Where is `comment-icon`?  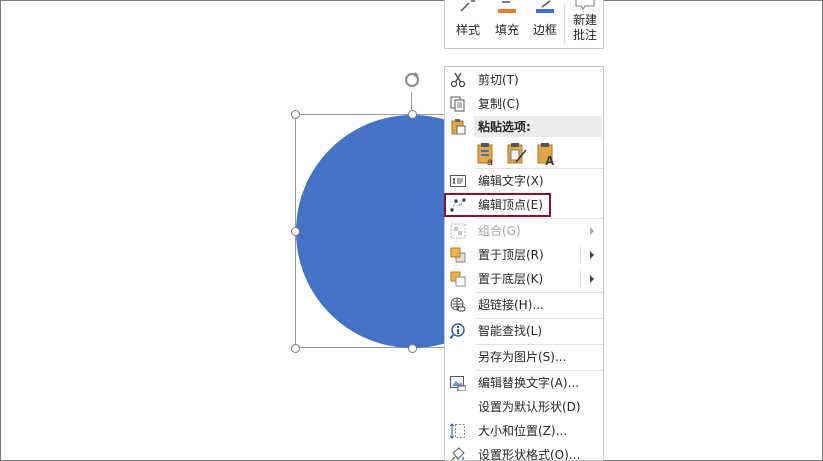
comment-icon is located at coordinates (585, 5).